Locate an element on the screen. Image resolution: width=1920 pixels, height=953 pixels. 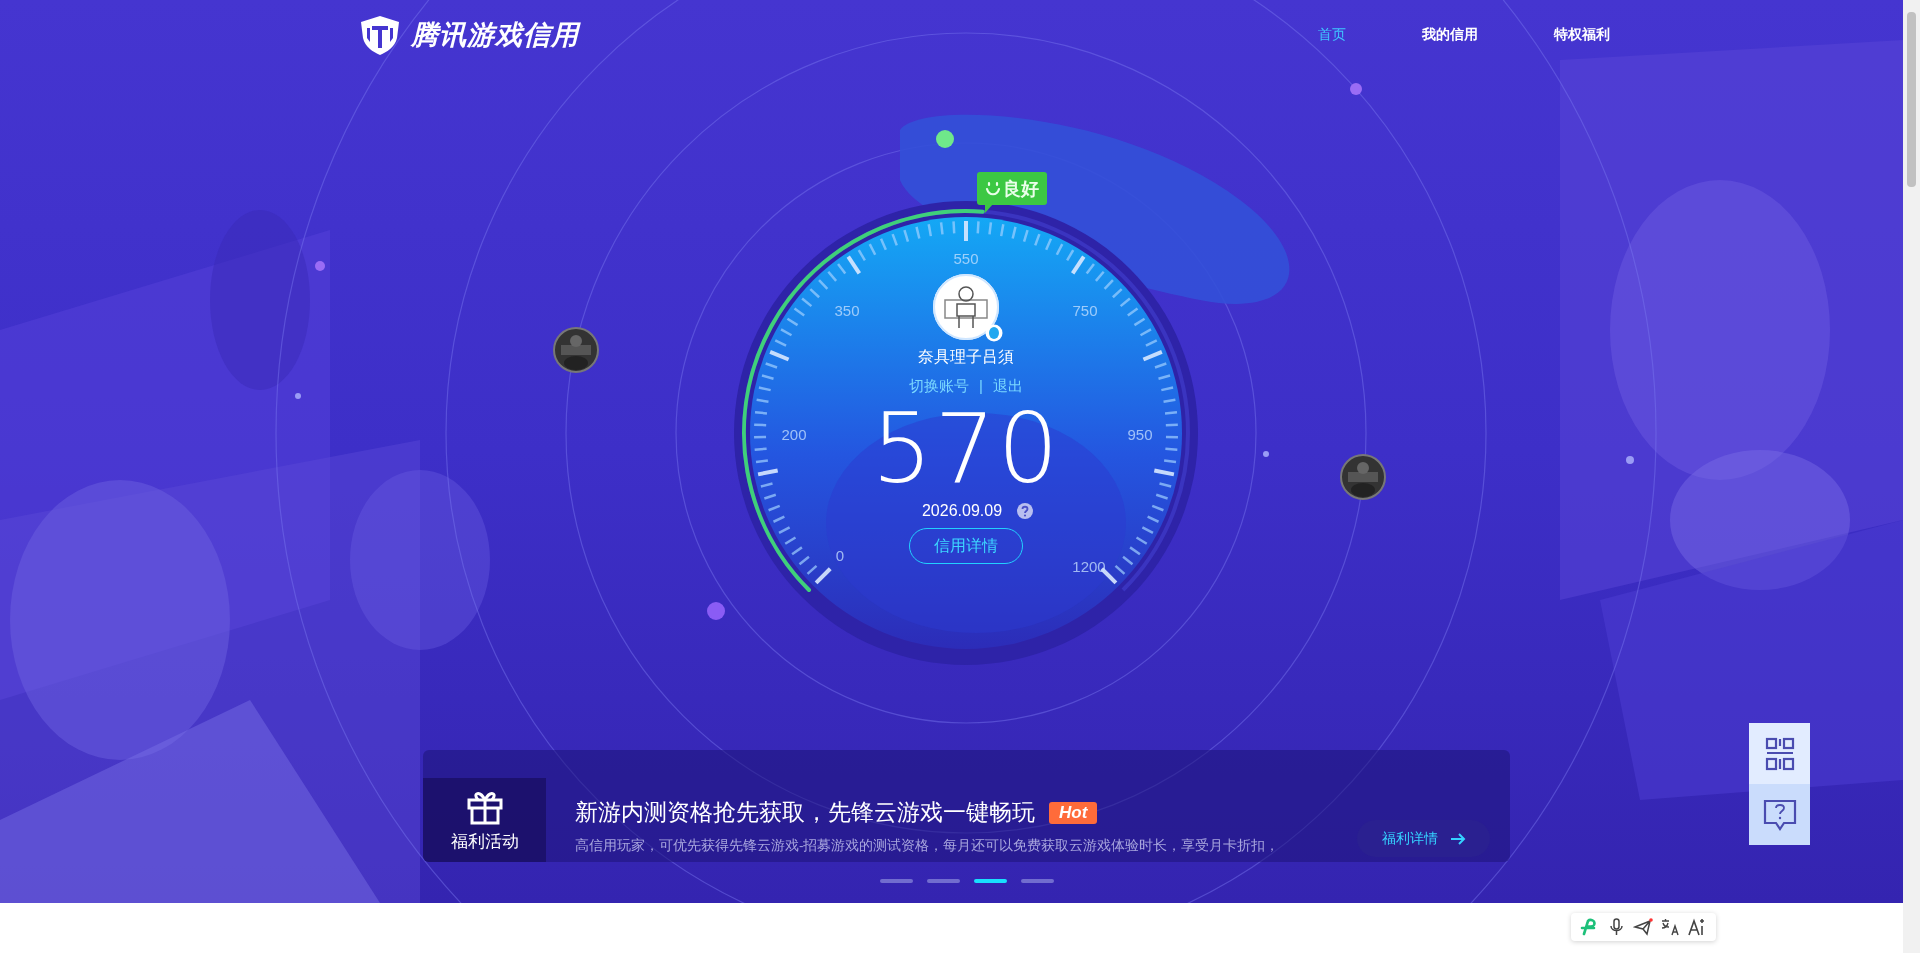
scrollbar is located at coordinates (1911, 476).